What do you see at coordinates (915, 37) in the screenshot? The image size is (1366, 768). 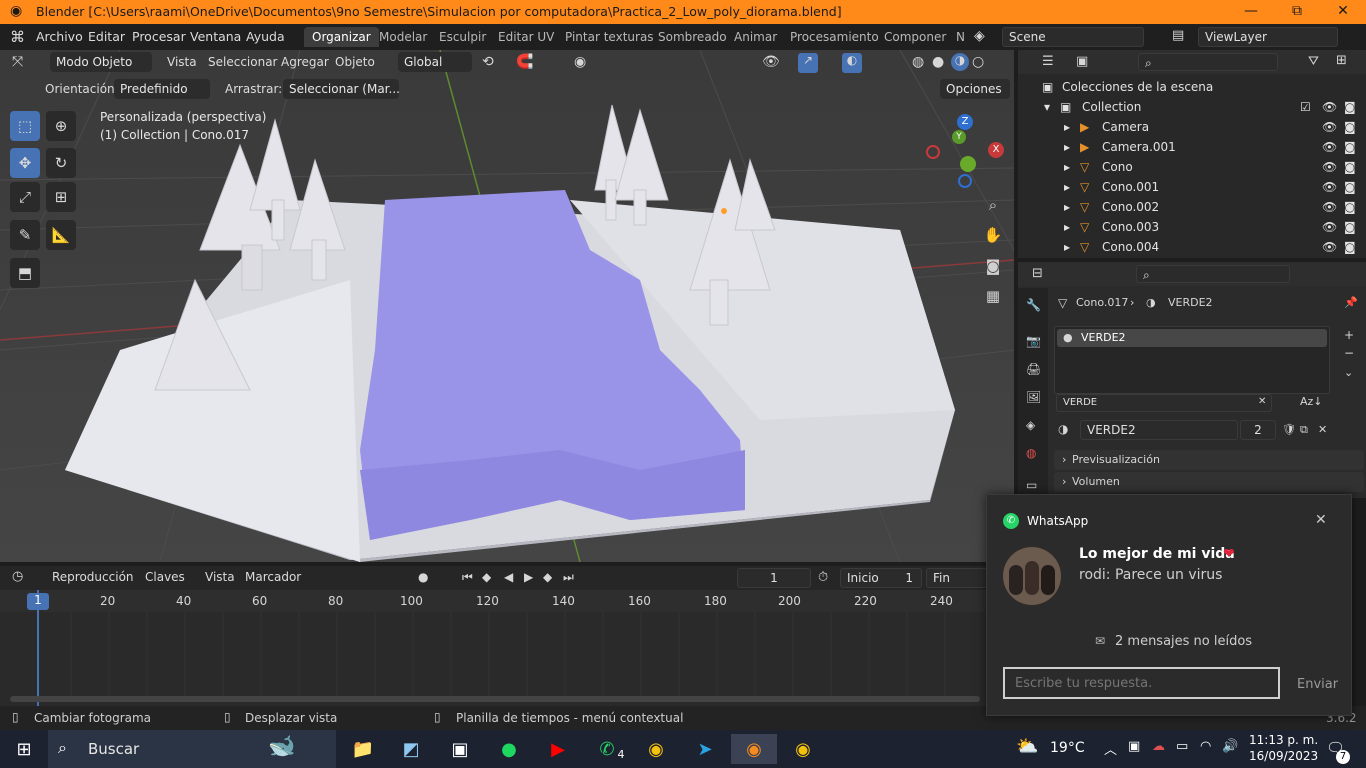 I see `tab-componer: Componer` at bounding box center [915, 37].